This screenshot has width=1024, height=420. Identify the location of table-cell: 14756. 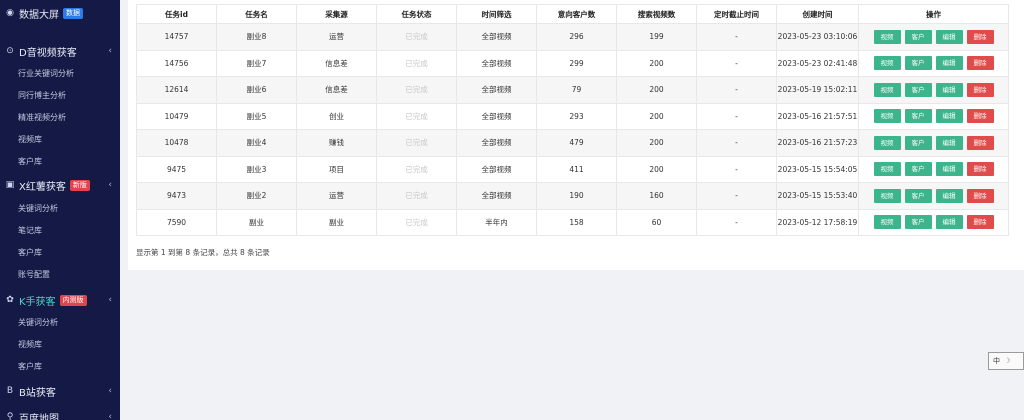
(176, 63).